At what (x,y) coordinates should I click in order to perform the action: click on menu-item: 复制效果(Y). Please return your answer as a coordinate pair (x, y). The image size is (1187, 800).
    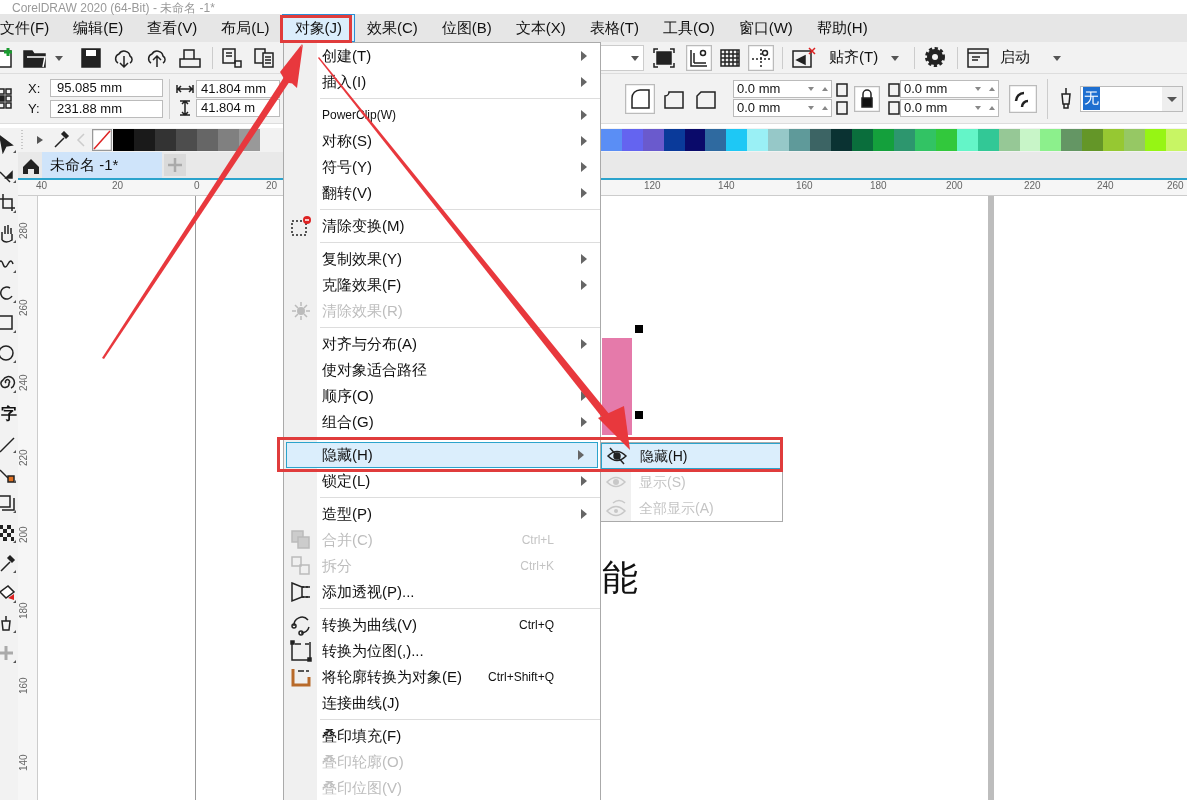
    Looking at the image, I should click on (442, 259).